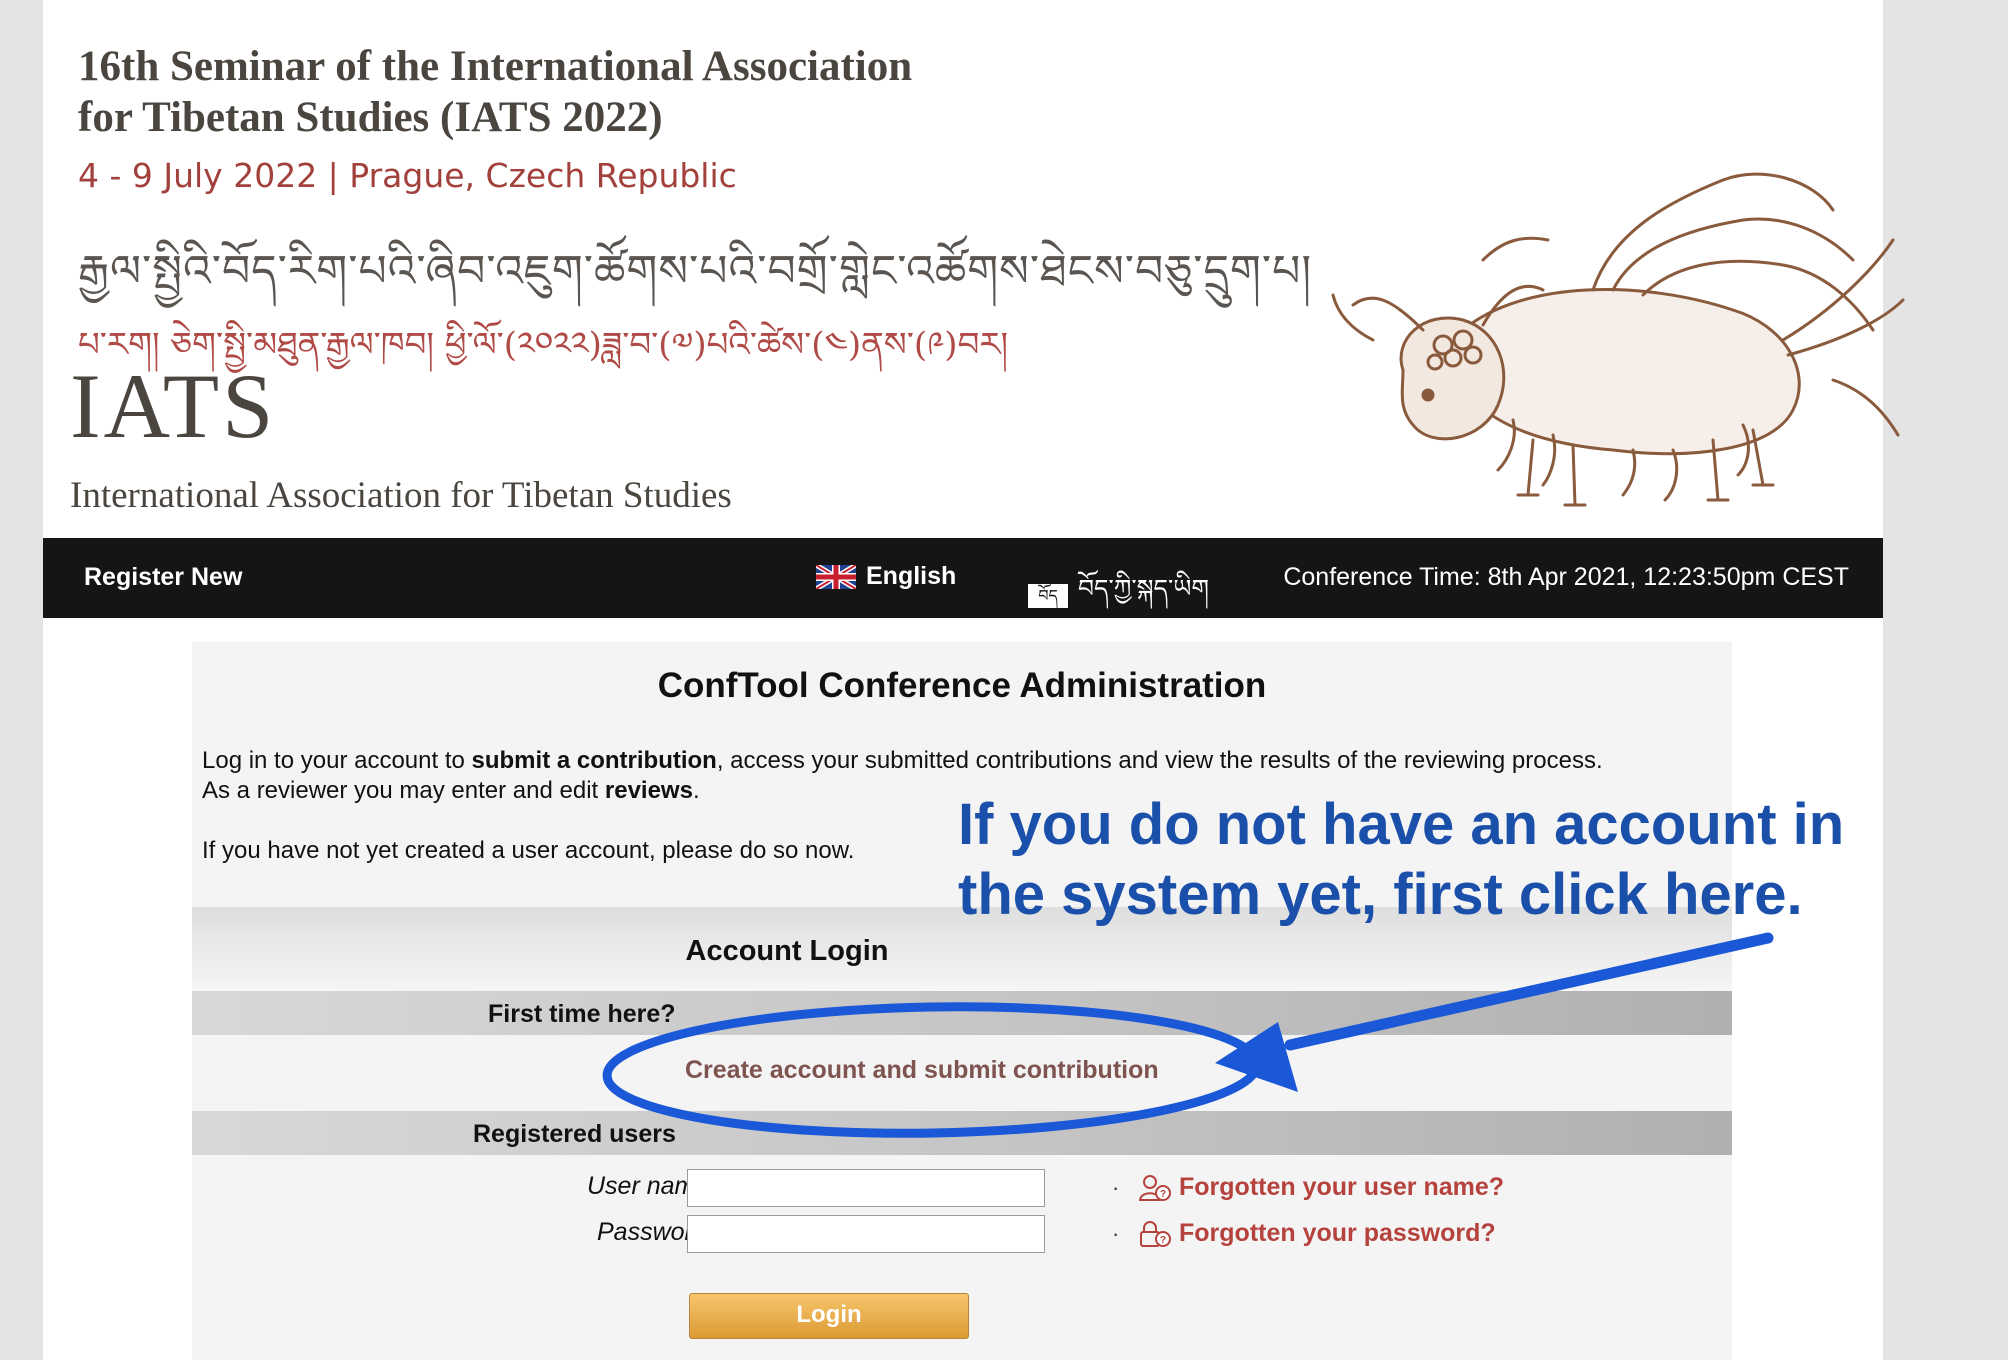 Image resolution: width=2008 pixels, height=1360 pixels. Describe the element at coordinates (1143, 588) in the screenshot. I see `language-tibetan-label: བོད་ཀྱི་སྐད་ཡིག` at that location.